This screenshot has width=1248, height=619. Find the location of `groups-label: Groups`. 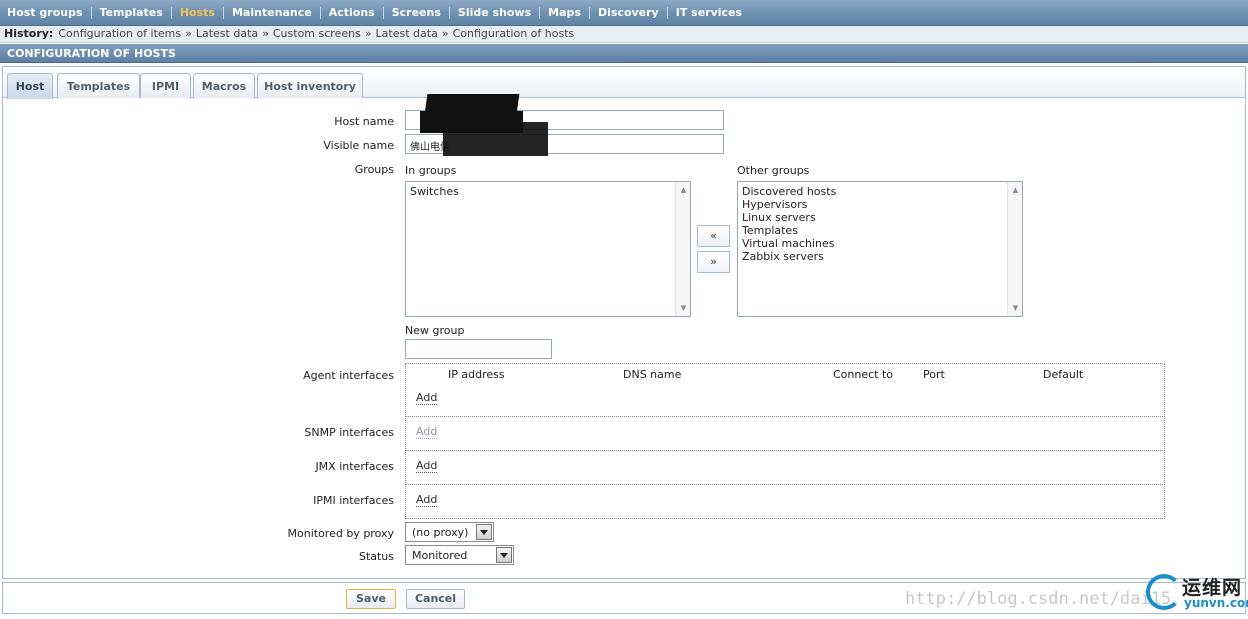

groups-label: Groups is located at coordinates (374, 169).